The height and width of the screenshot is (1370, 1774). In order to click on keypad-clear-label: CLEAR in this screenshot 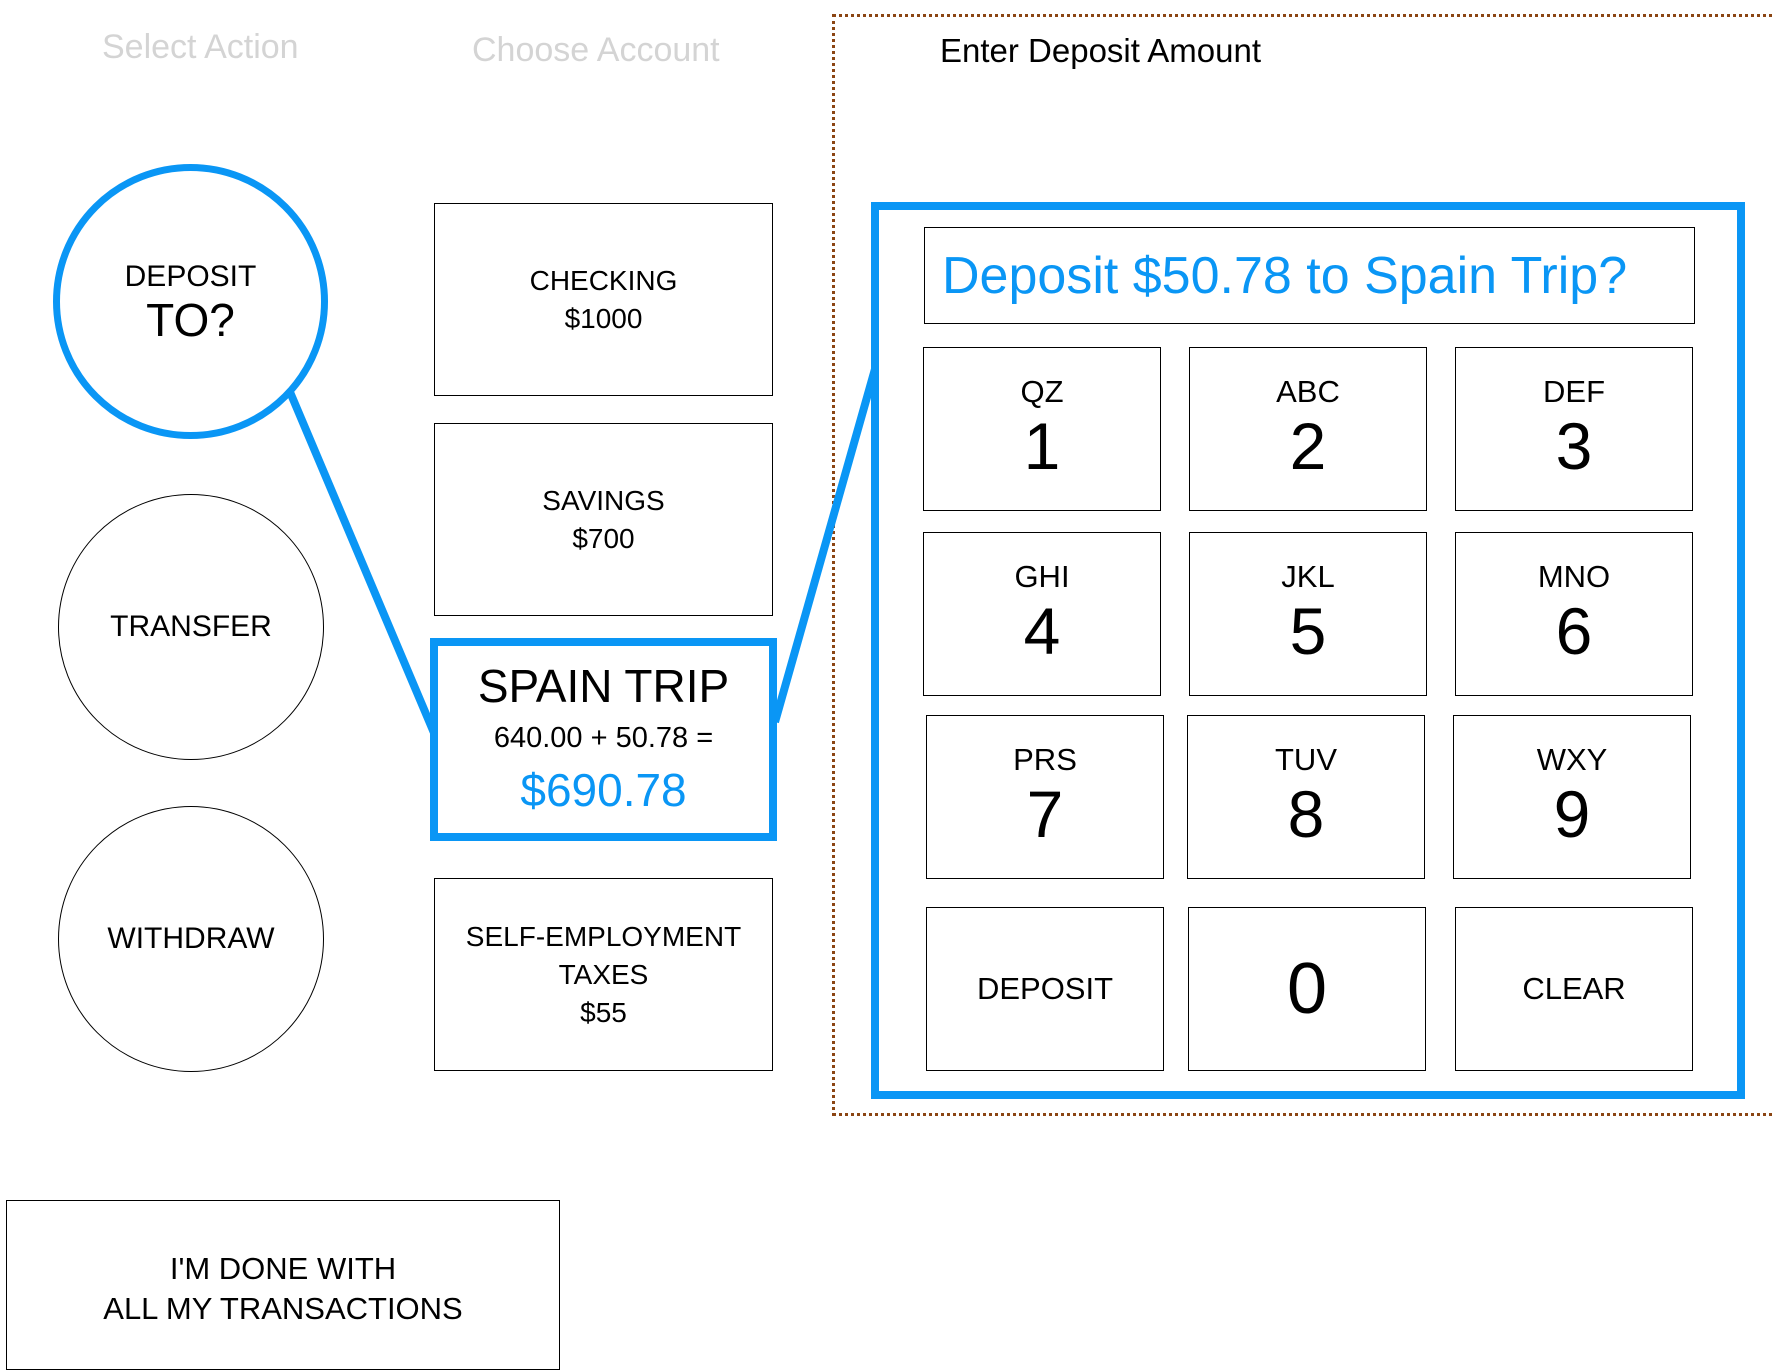, I will do `click(1574, 988)`.